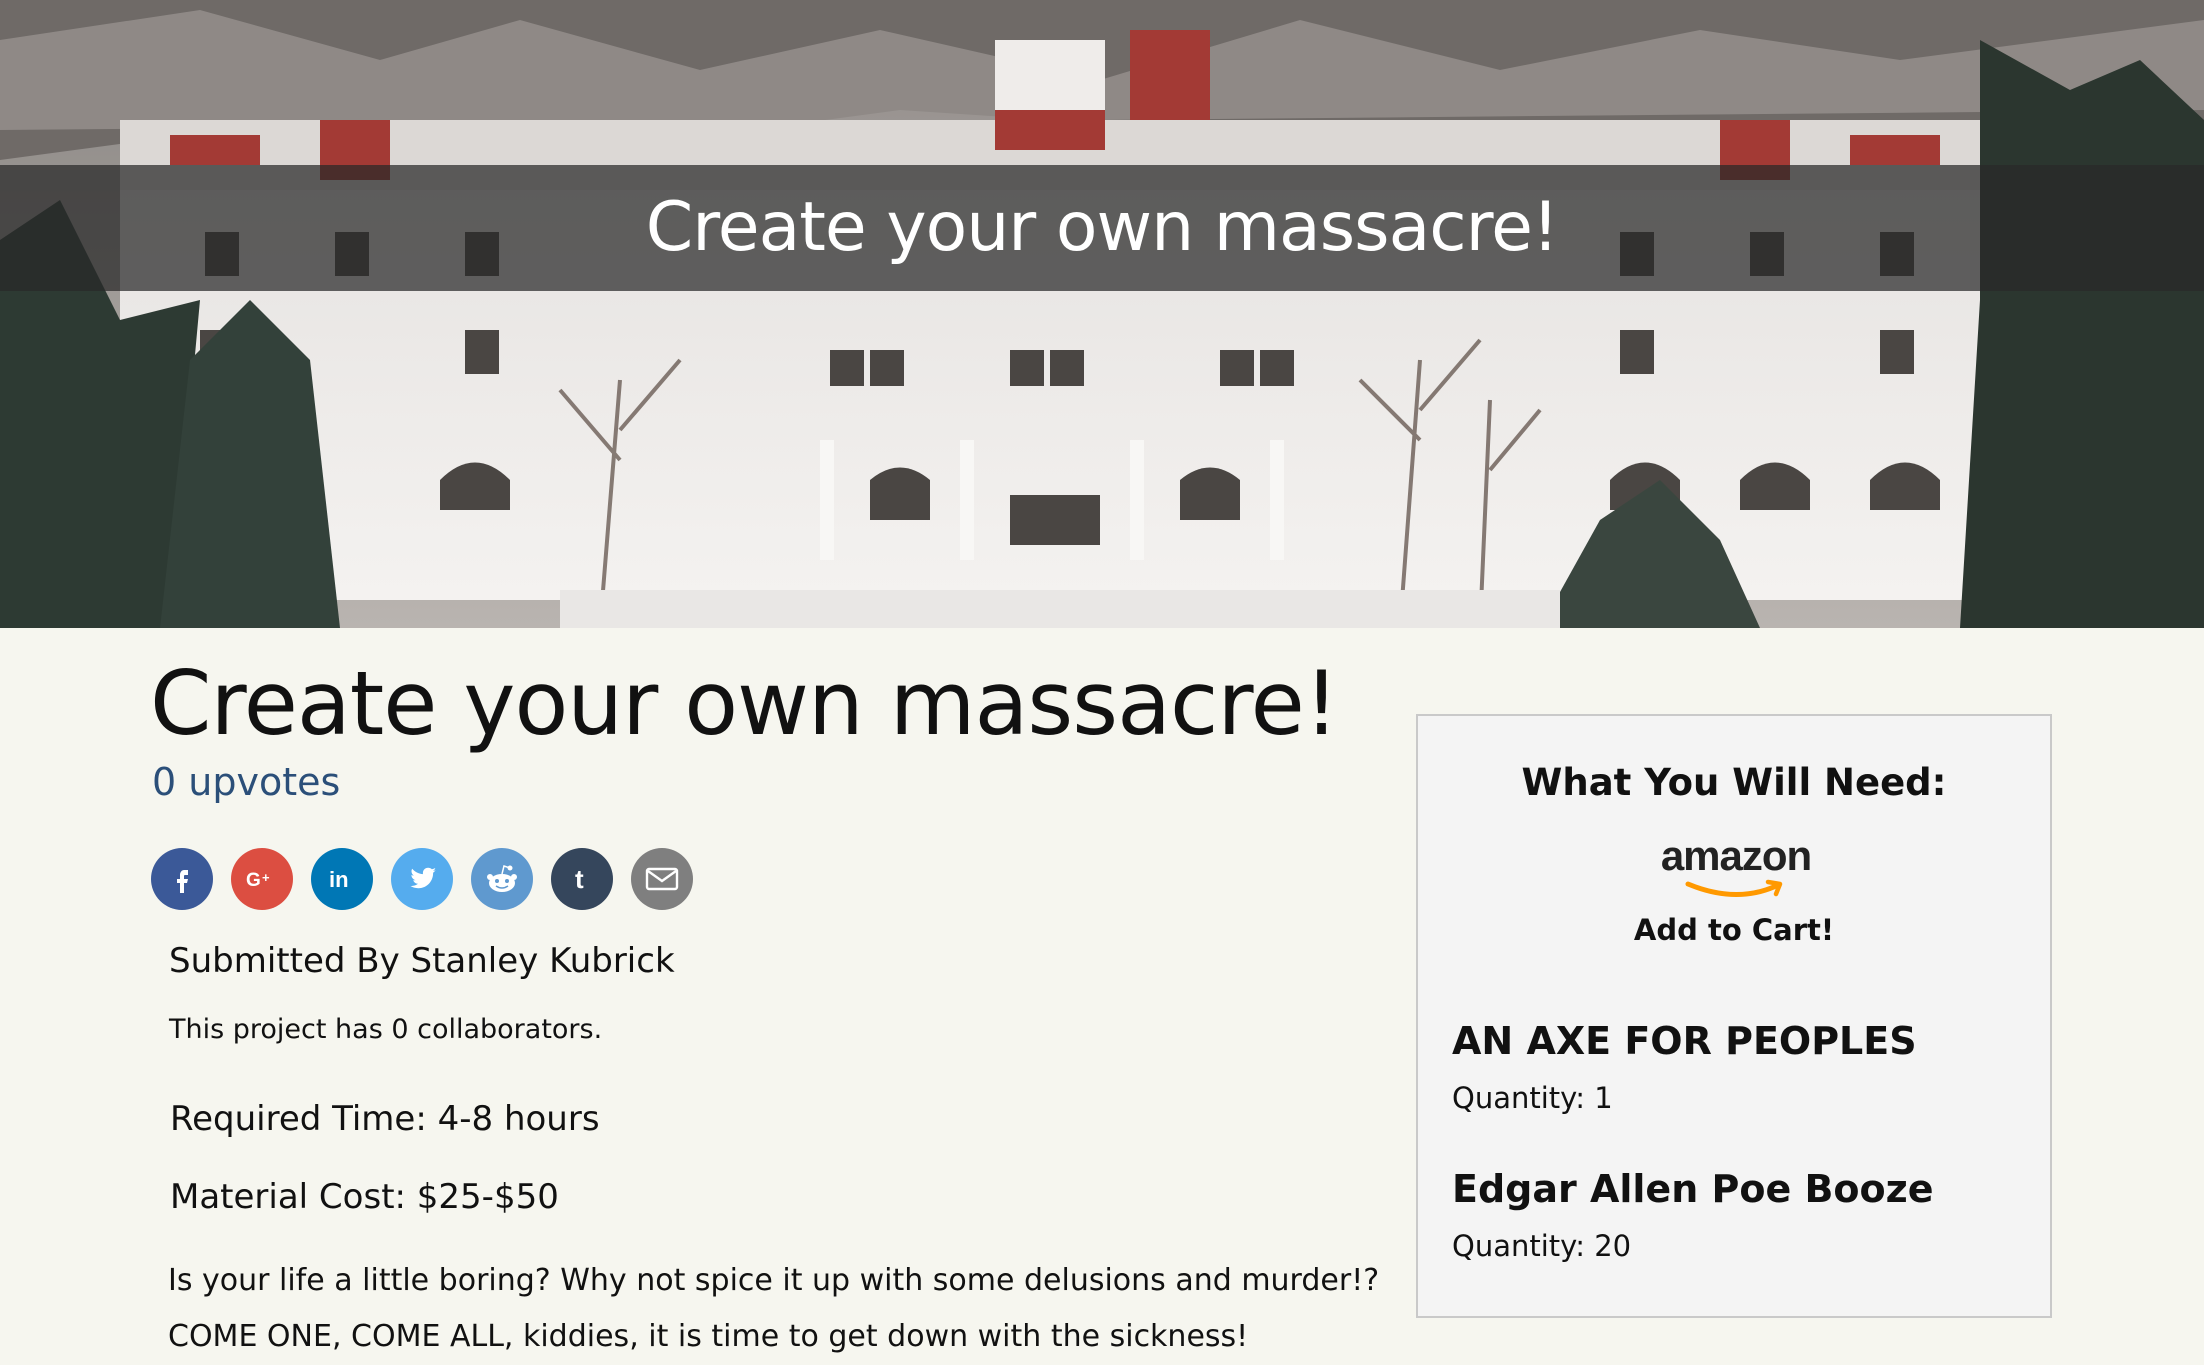  I want to click on amazon-smile-icon, so click(1734, 888).